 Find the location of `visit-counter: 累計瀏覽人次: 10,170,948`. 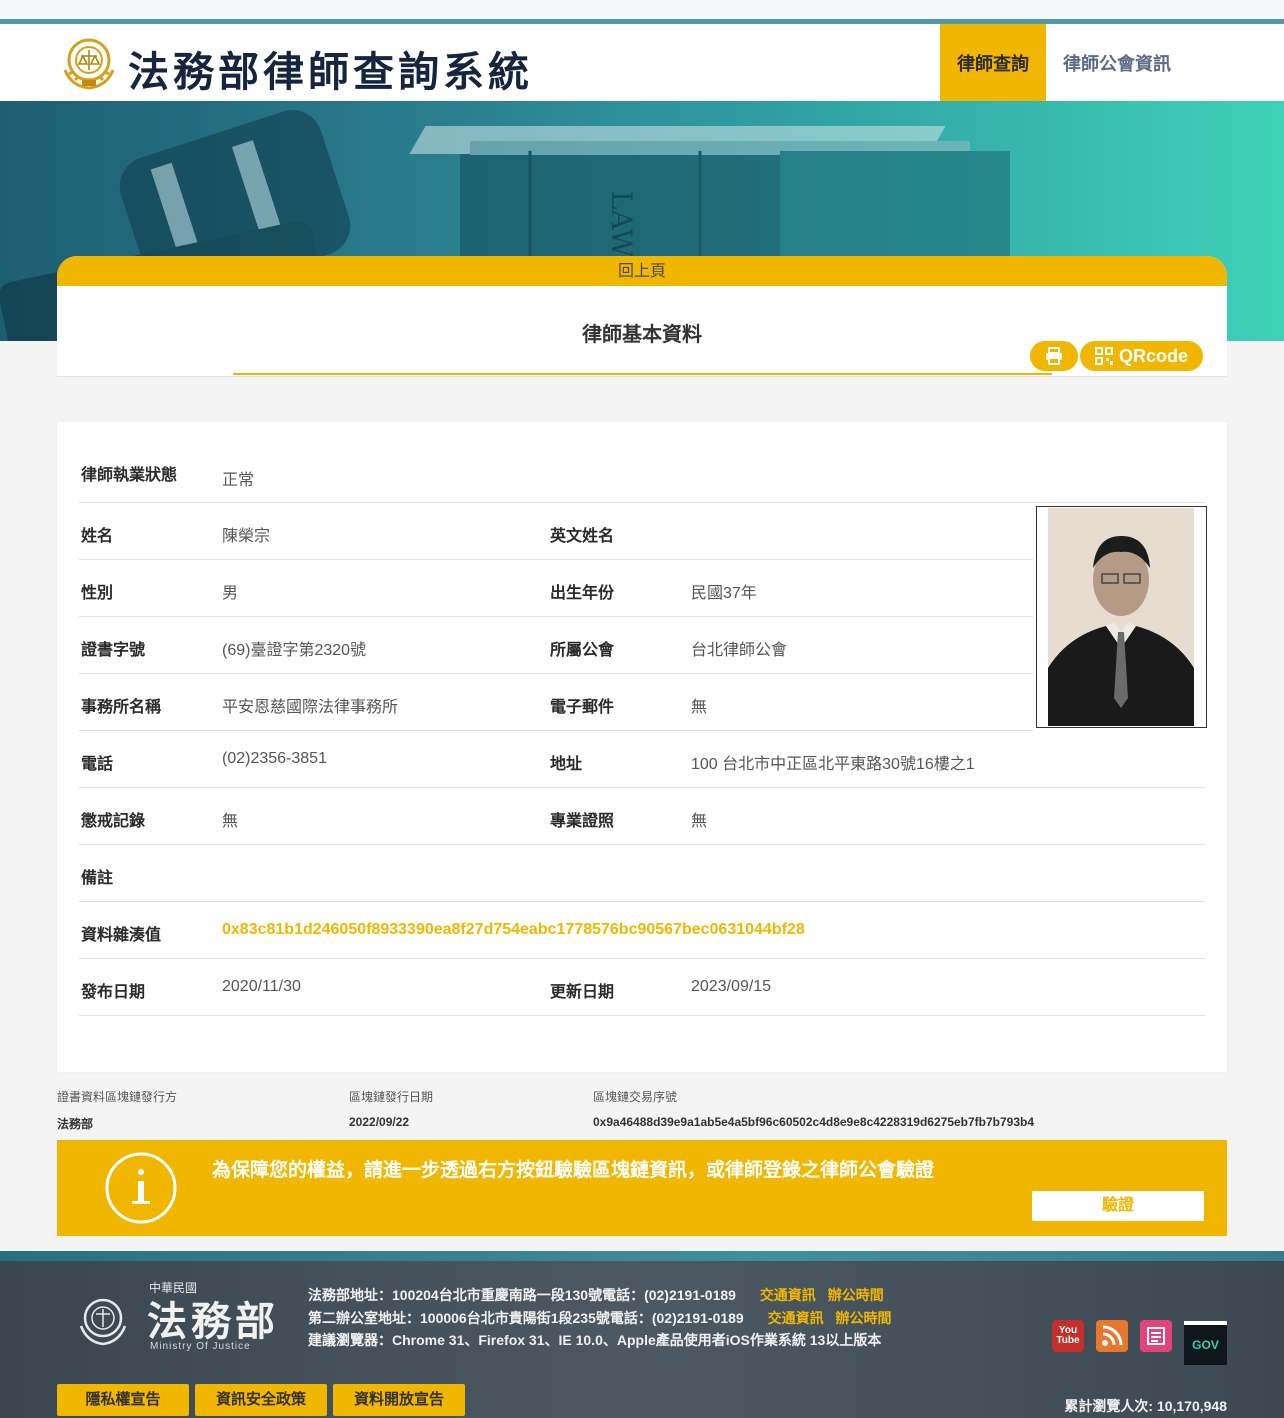

visit-counter: 累計瀏覽人次: 10,170,948 is located at coordinates (1145, 1406).